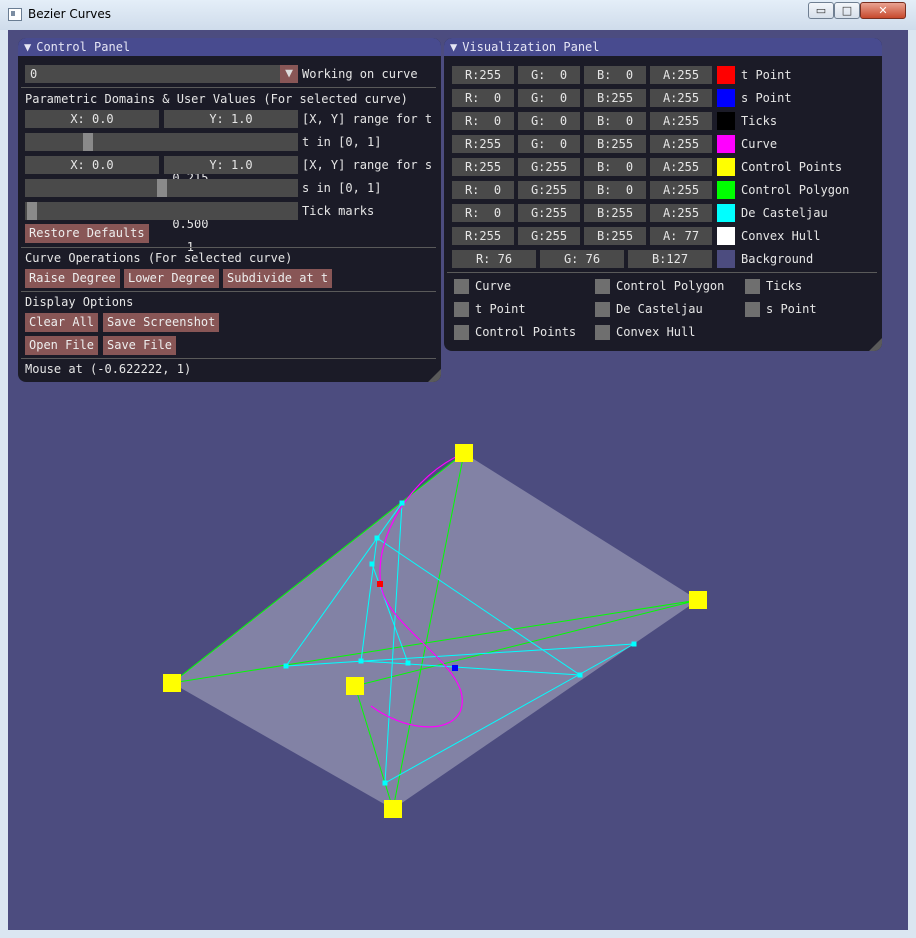  Describe the element at coordinates (171, 278) in the screenshot. I see `lower-degree-button: Lower Degree` at that location.